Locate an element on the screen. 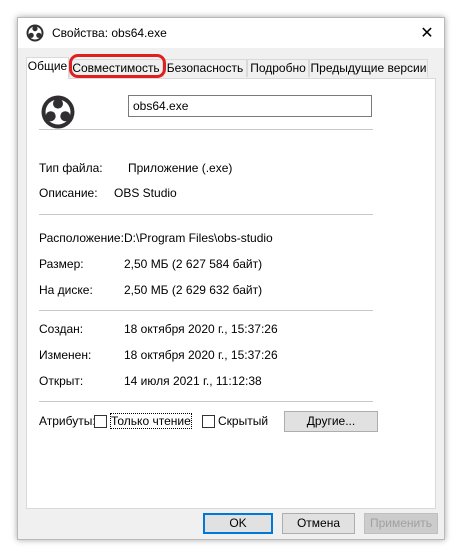  close-button: ✕ is located at coordinates (427, 33).